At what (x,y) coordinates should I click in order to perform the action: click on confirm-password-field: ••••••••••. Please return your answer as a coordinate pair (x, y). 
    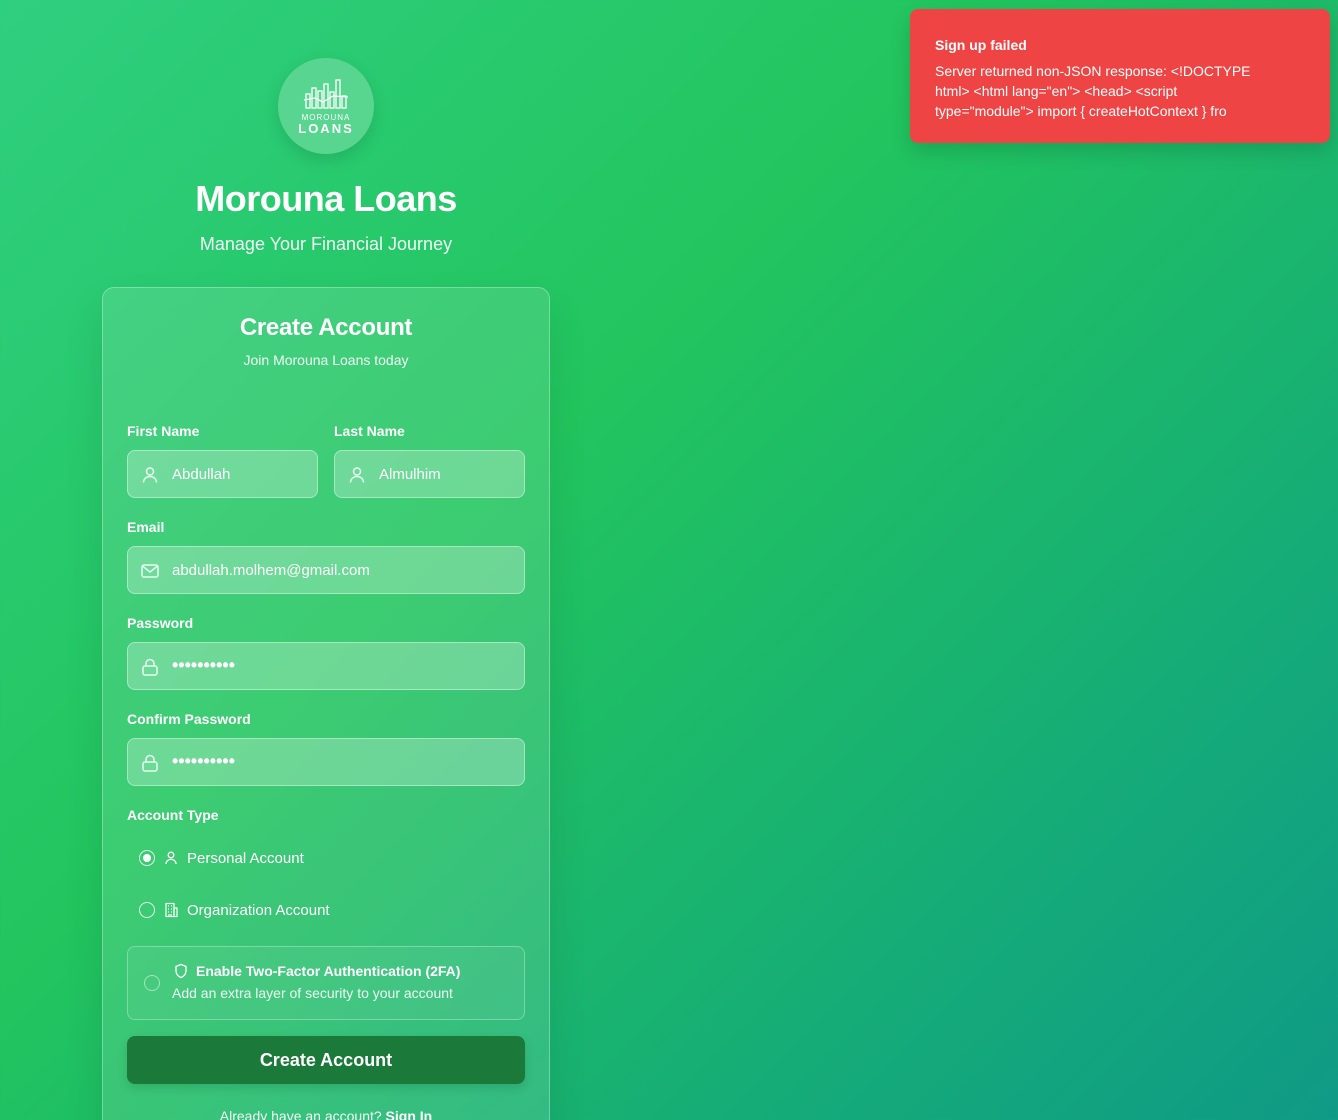
    Looking at the image, I should click on (326, 762).